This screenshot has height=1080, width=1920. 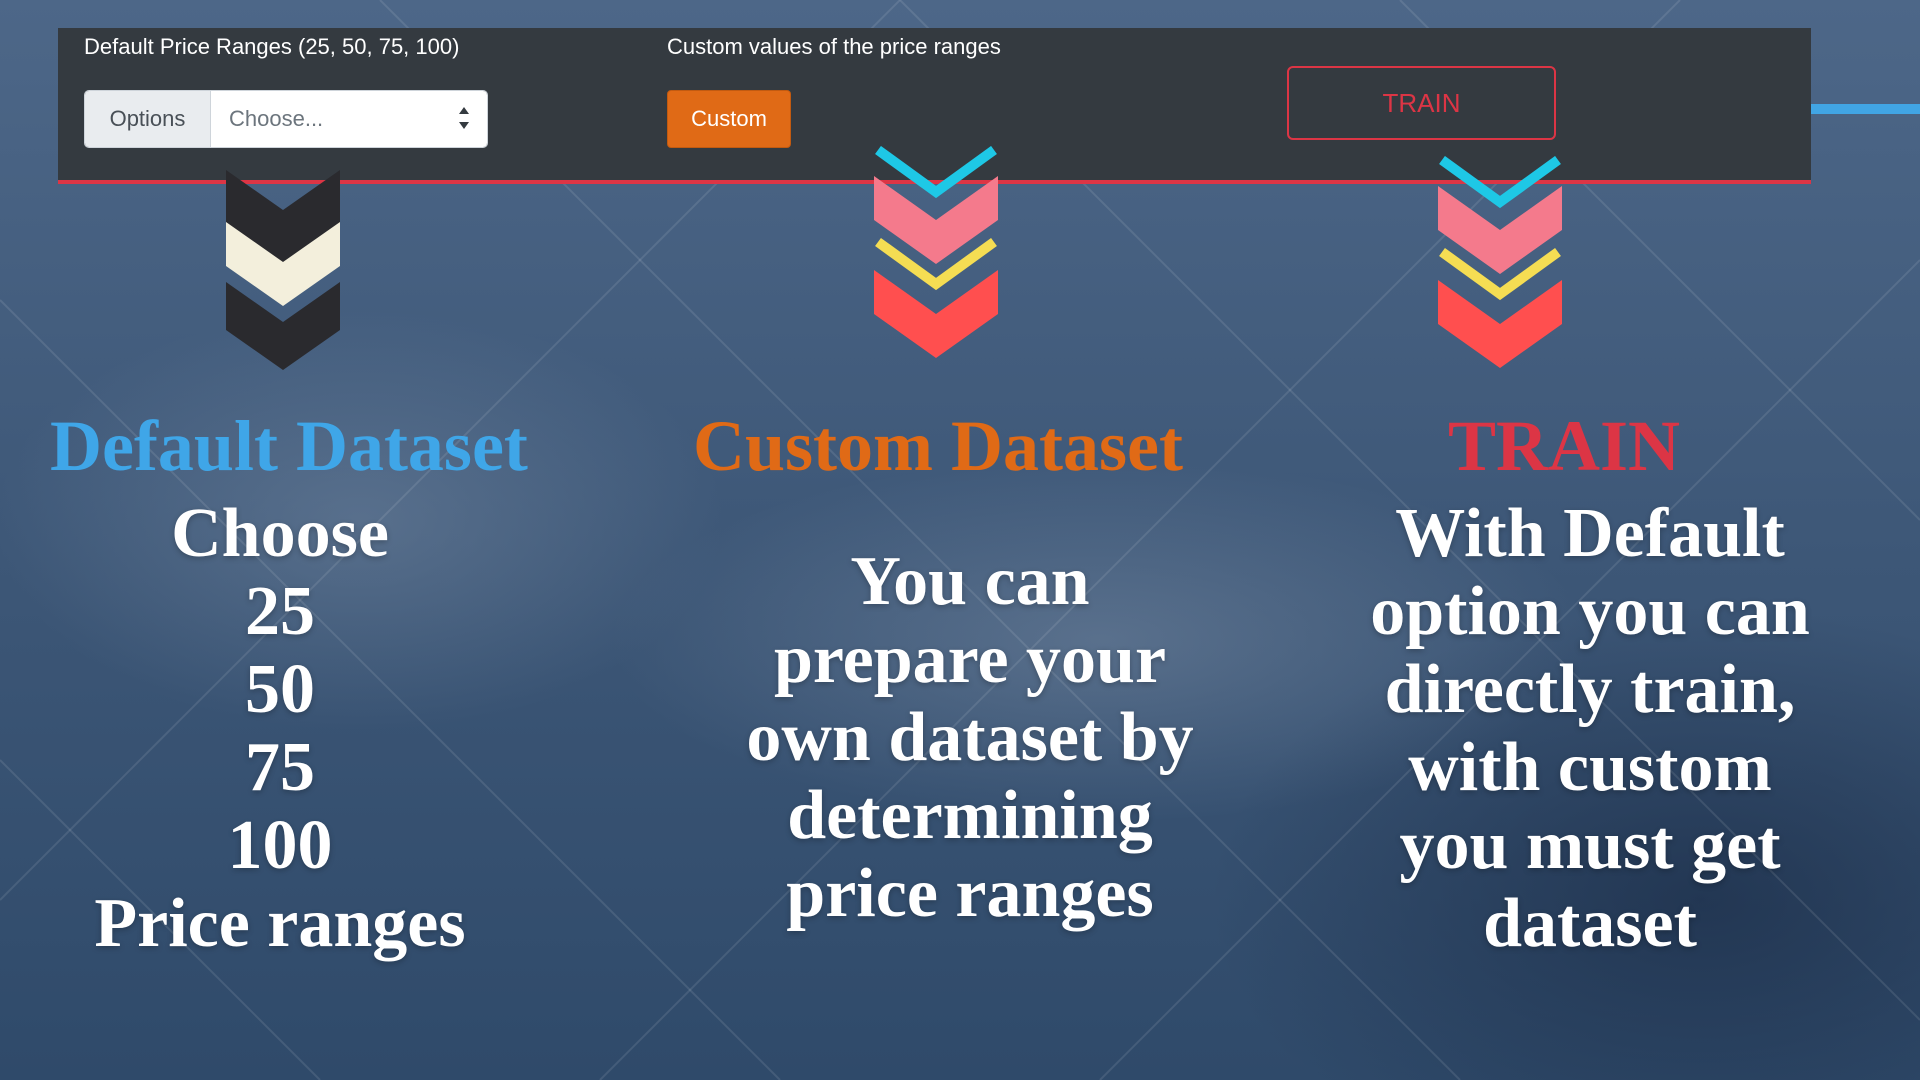 I want to click on description-line: 25, so click(x=280, y=611).